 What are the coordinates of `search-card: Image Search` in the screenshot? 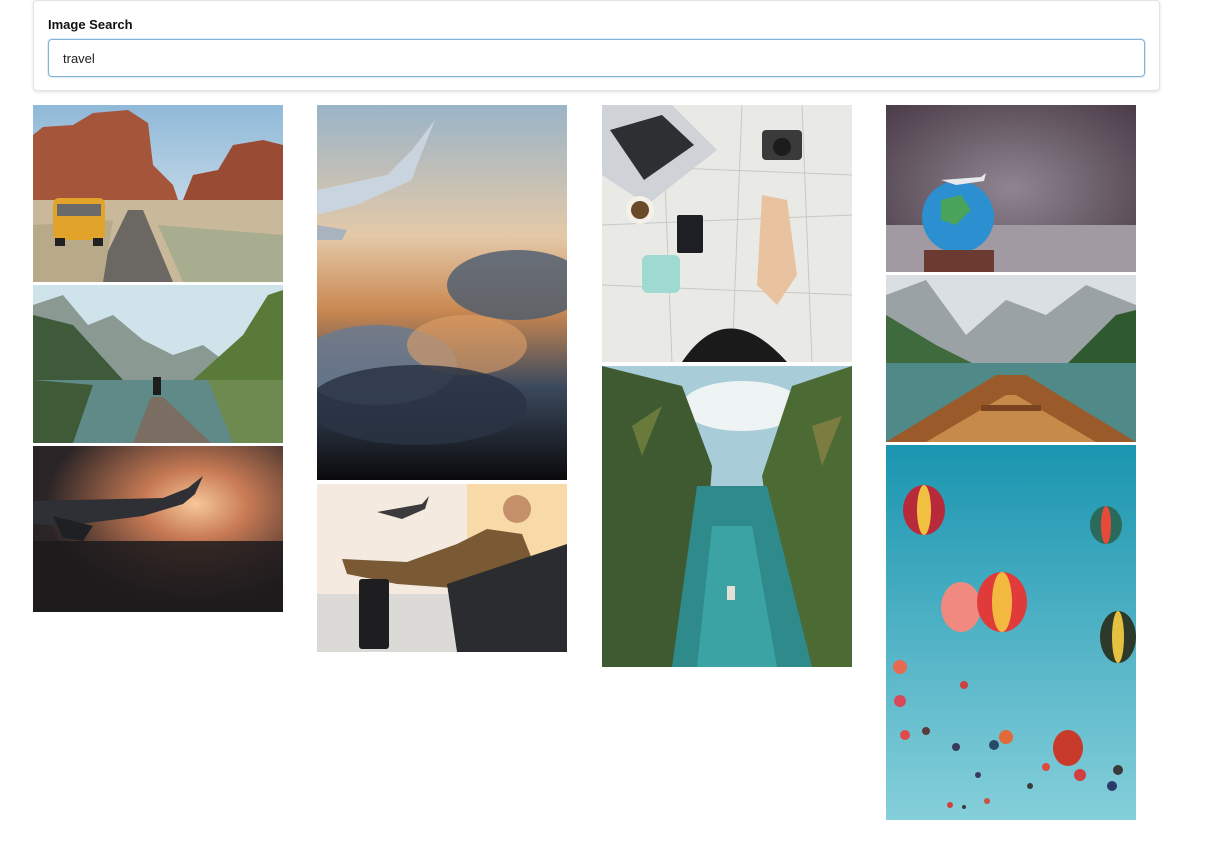 It's located at (596, 45).